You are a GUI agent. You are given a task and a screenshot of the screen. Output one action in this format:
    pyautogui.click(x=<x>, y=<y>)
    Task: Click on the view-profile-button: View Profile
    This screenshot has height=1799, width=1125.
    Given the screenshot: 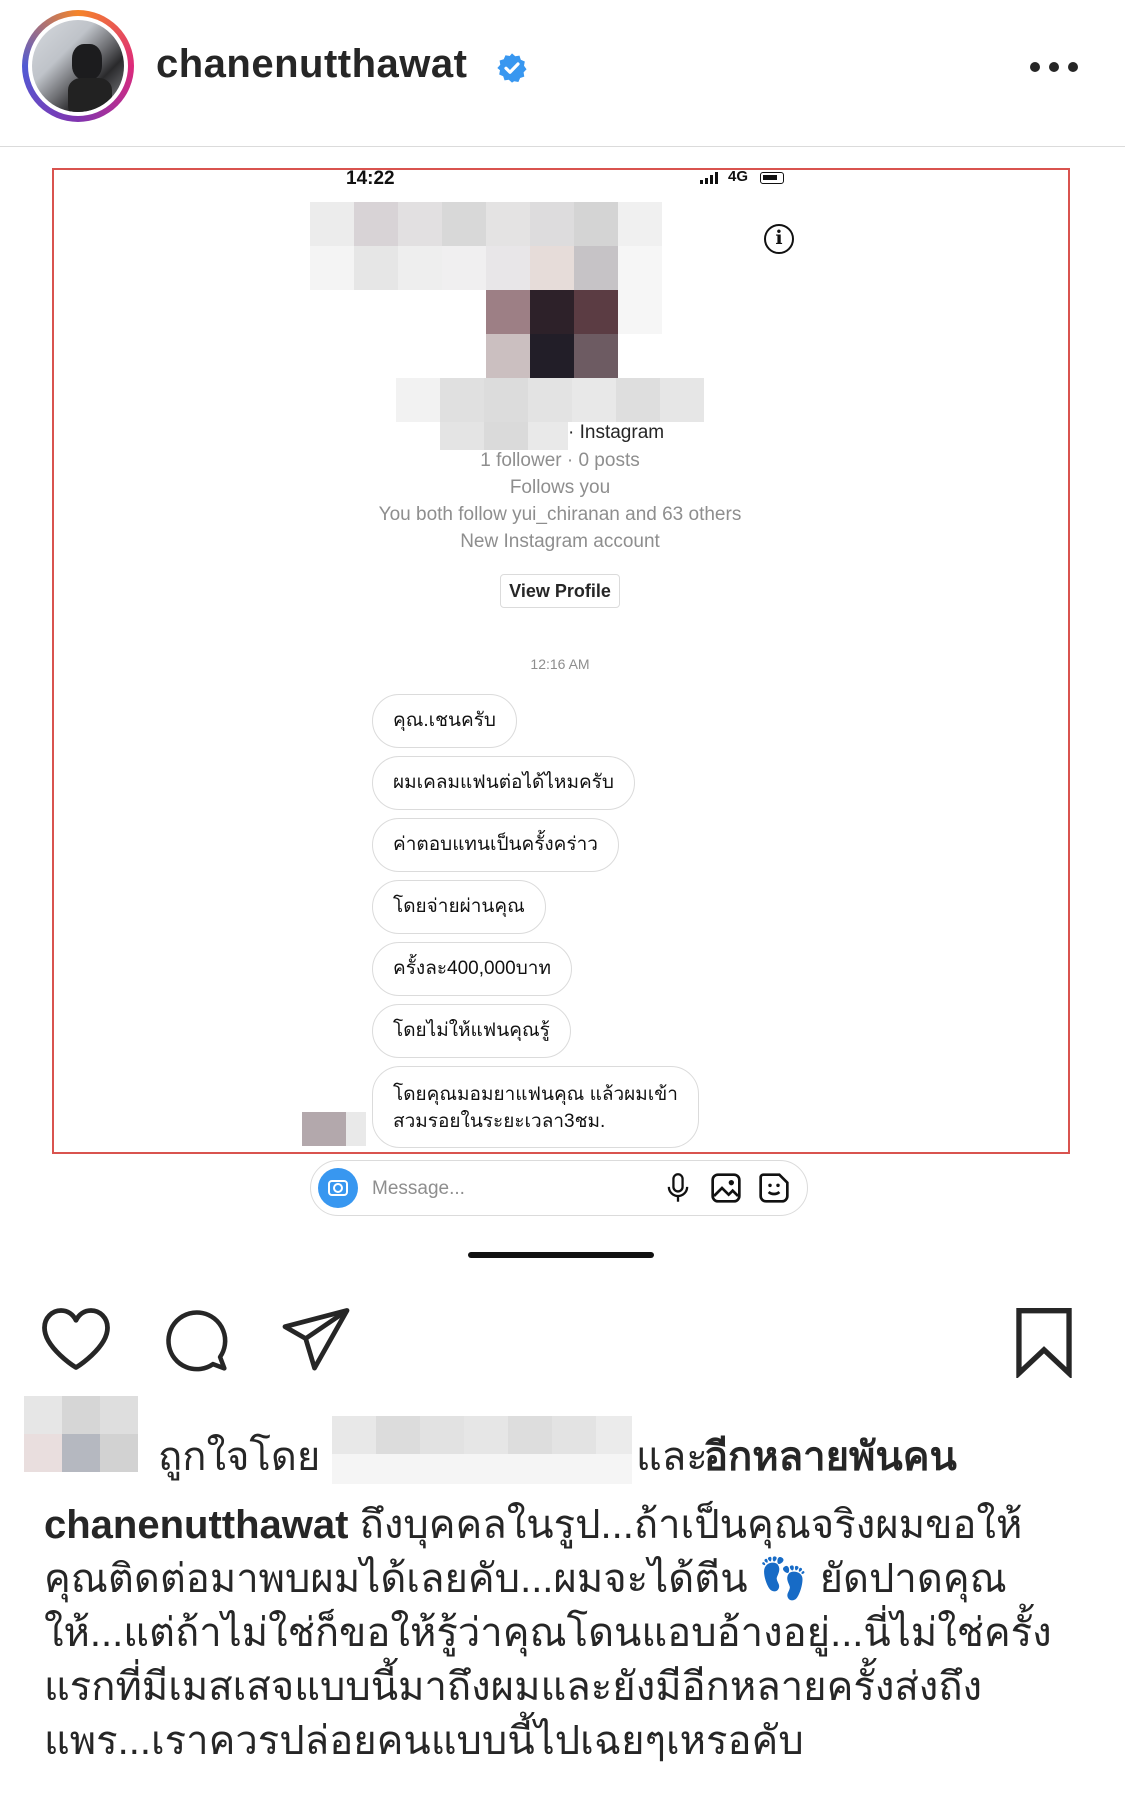 What is the action you would take?
    pyautogui.click(x=560, y=591)
    